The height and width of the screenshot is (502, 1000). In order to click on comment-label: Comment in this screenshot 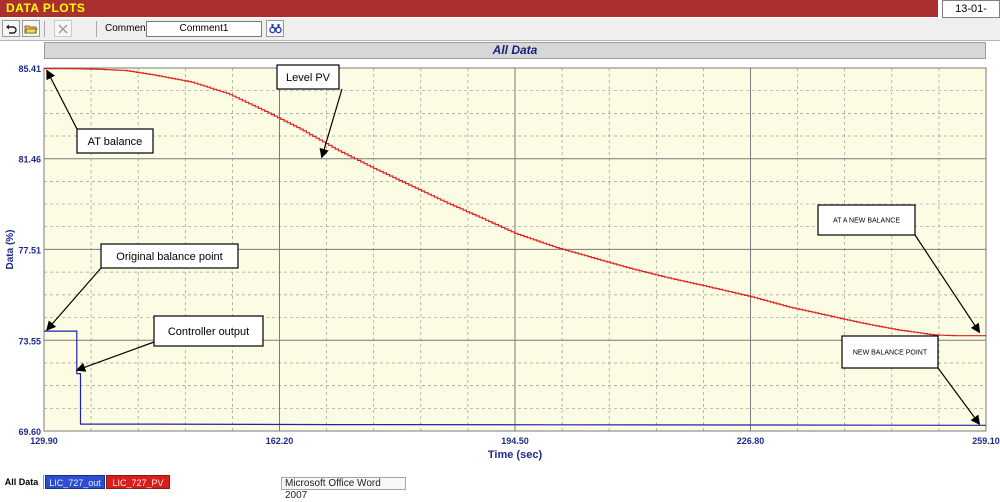, I will do `click(127, 28)`.